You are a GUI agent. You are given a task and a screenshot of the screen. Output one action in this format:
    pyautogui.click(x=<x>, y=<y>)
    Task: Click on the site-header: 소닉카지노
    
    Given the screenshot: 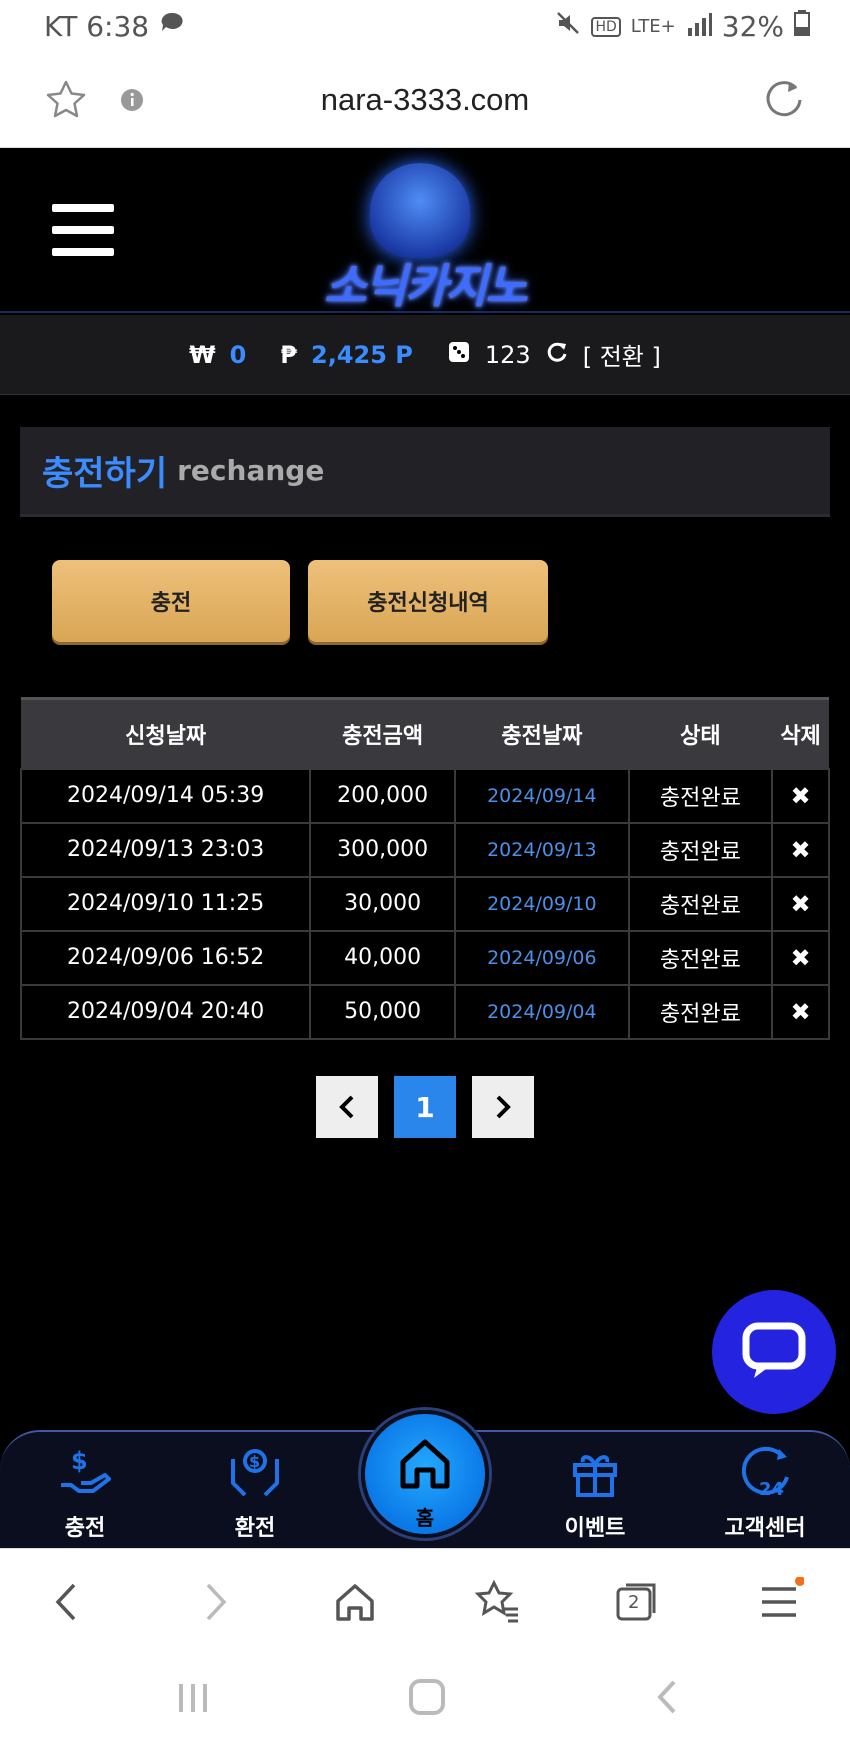 What is the action you would take?
    pyautogui.click(x=425, y=230)
    